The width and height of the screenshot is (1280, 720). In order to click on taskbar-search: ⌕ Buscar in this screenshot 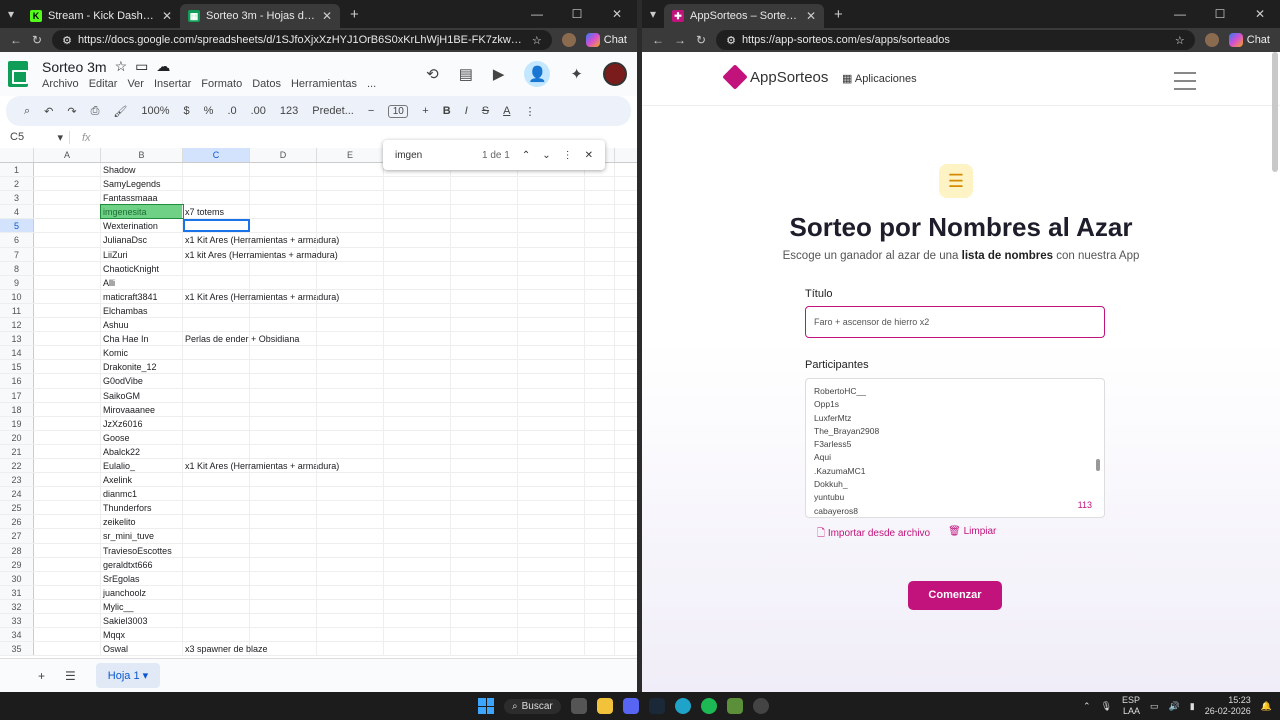, I will do `click(532, 706)`.